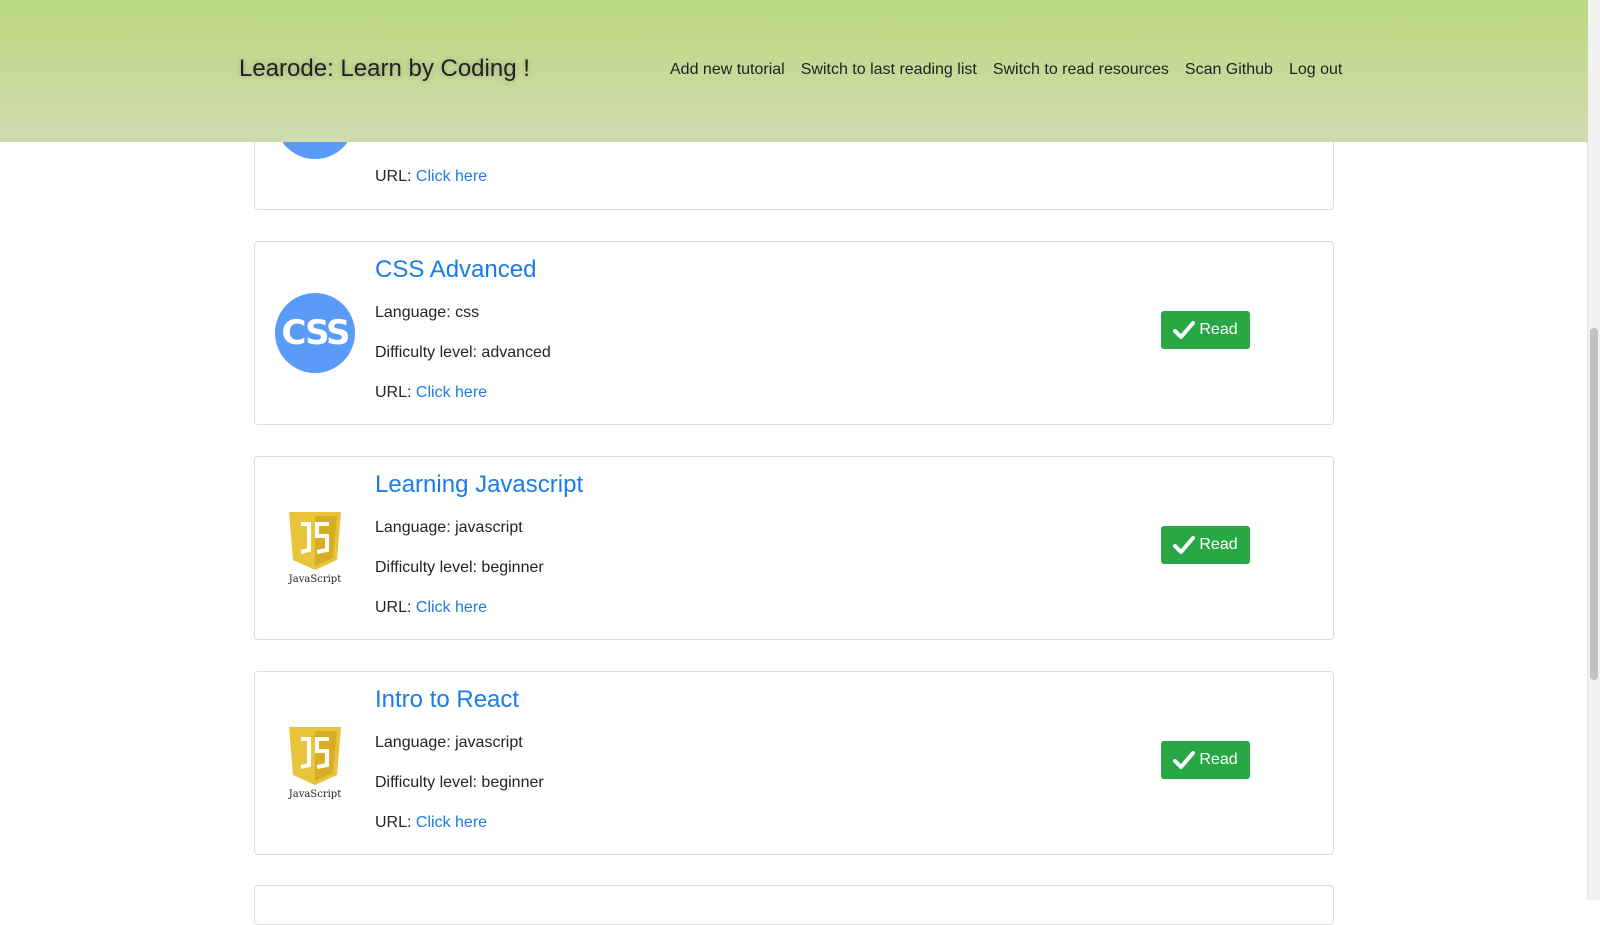 Image resolution: width=1600 pixels, height=925 pixels. Describe the element at coordinates (1315, 70) in the screenshot. I see `nav-log-out: Log out` at that location.